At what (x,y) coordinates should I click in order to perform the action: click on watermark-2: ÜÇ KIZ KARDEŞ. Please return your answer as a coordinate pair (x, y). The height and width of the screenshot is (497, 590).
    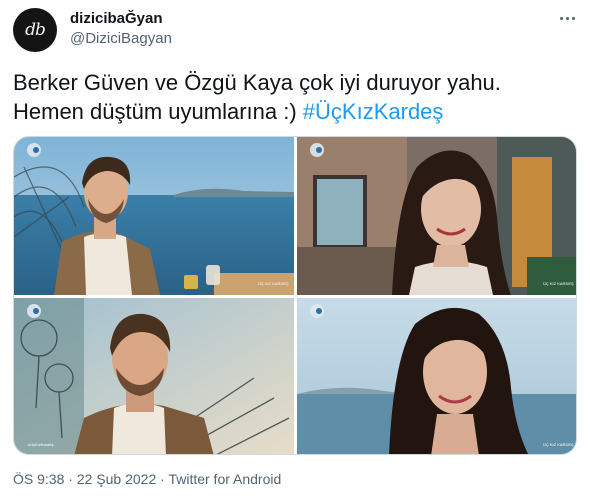
    Looking at the image, I should click on (558, 283).